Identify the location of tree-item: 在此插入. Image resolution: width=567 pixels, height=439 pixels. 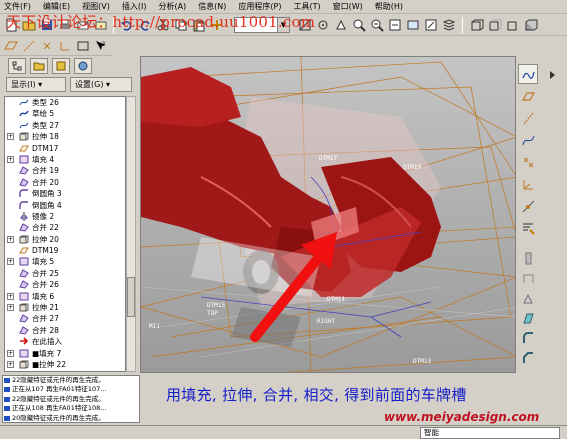
(65, 341).